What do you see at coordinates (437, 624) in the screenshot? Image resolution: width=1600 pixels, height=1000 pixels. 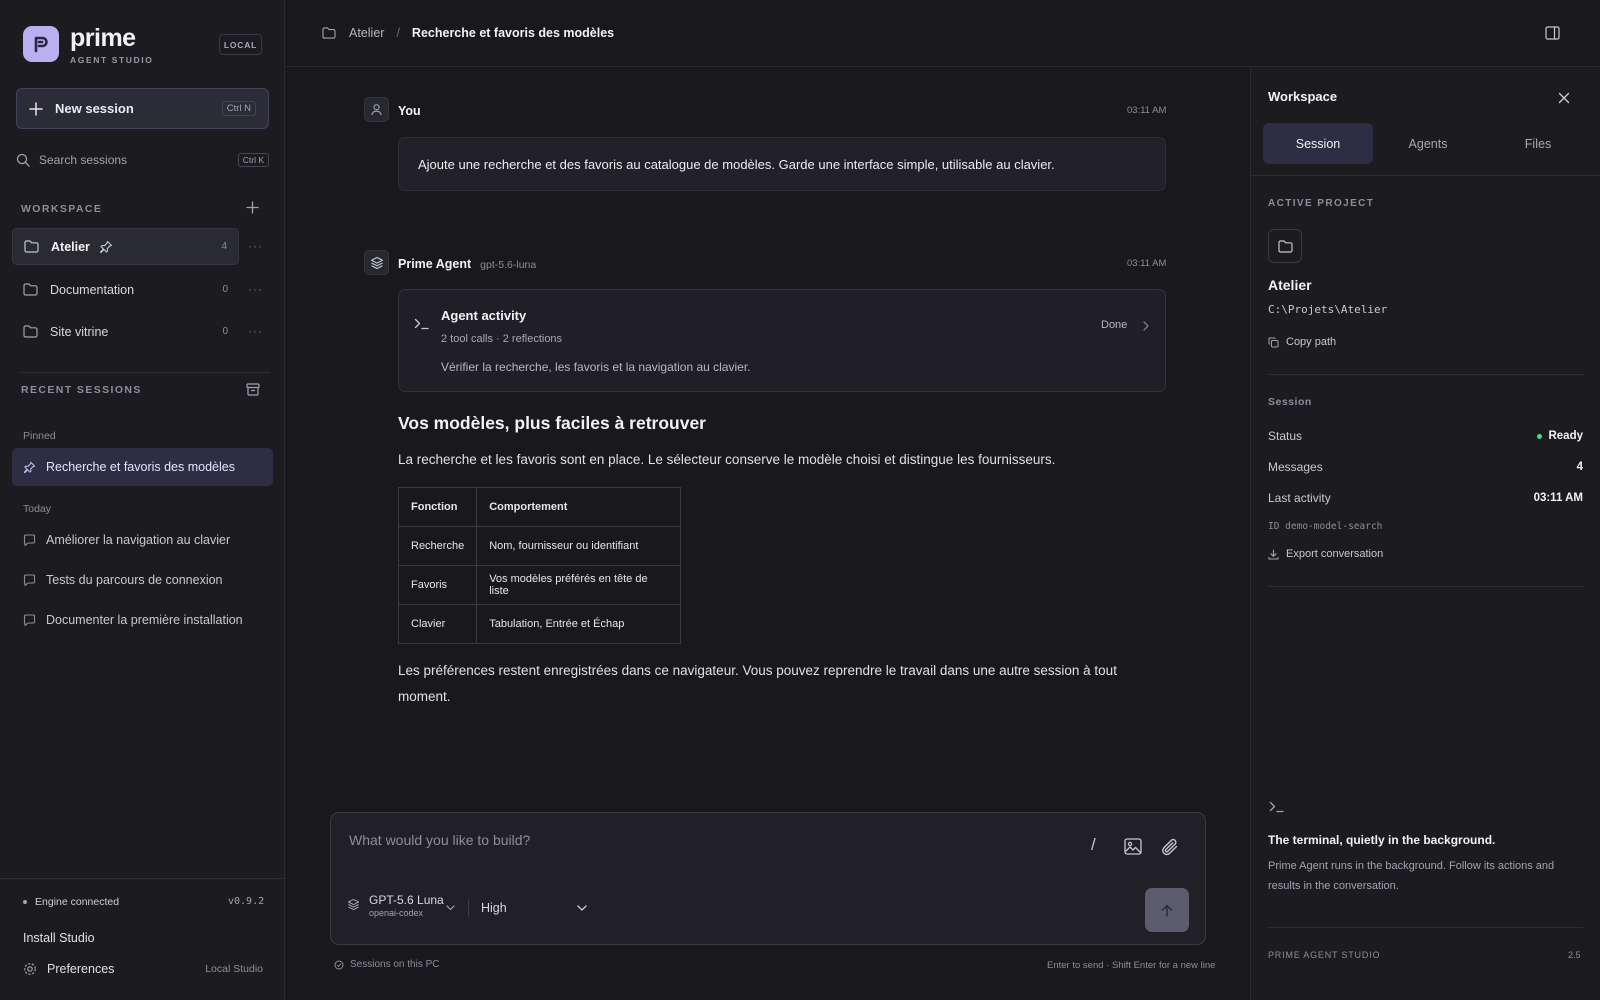 I see `table-cell: Clavier` at bounding box center [437, 624].